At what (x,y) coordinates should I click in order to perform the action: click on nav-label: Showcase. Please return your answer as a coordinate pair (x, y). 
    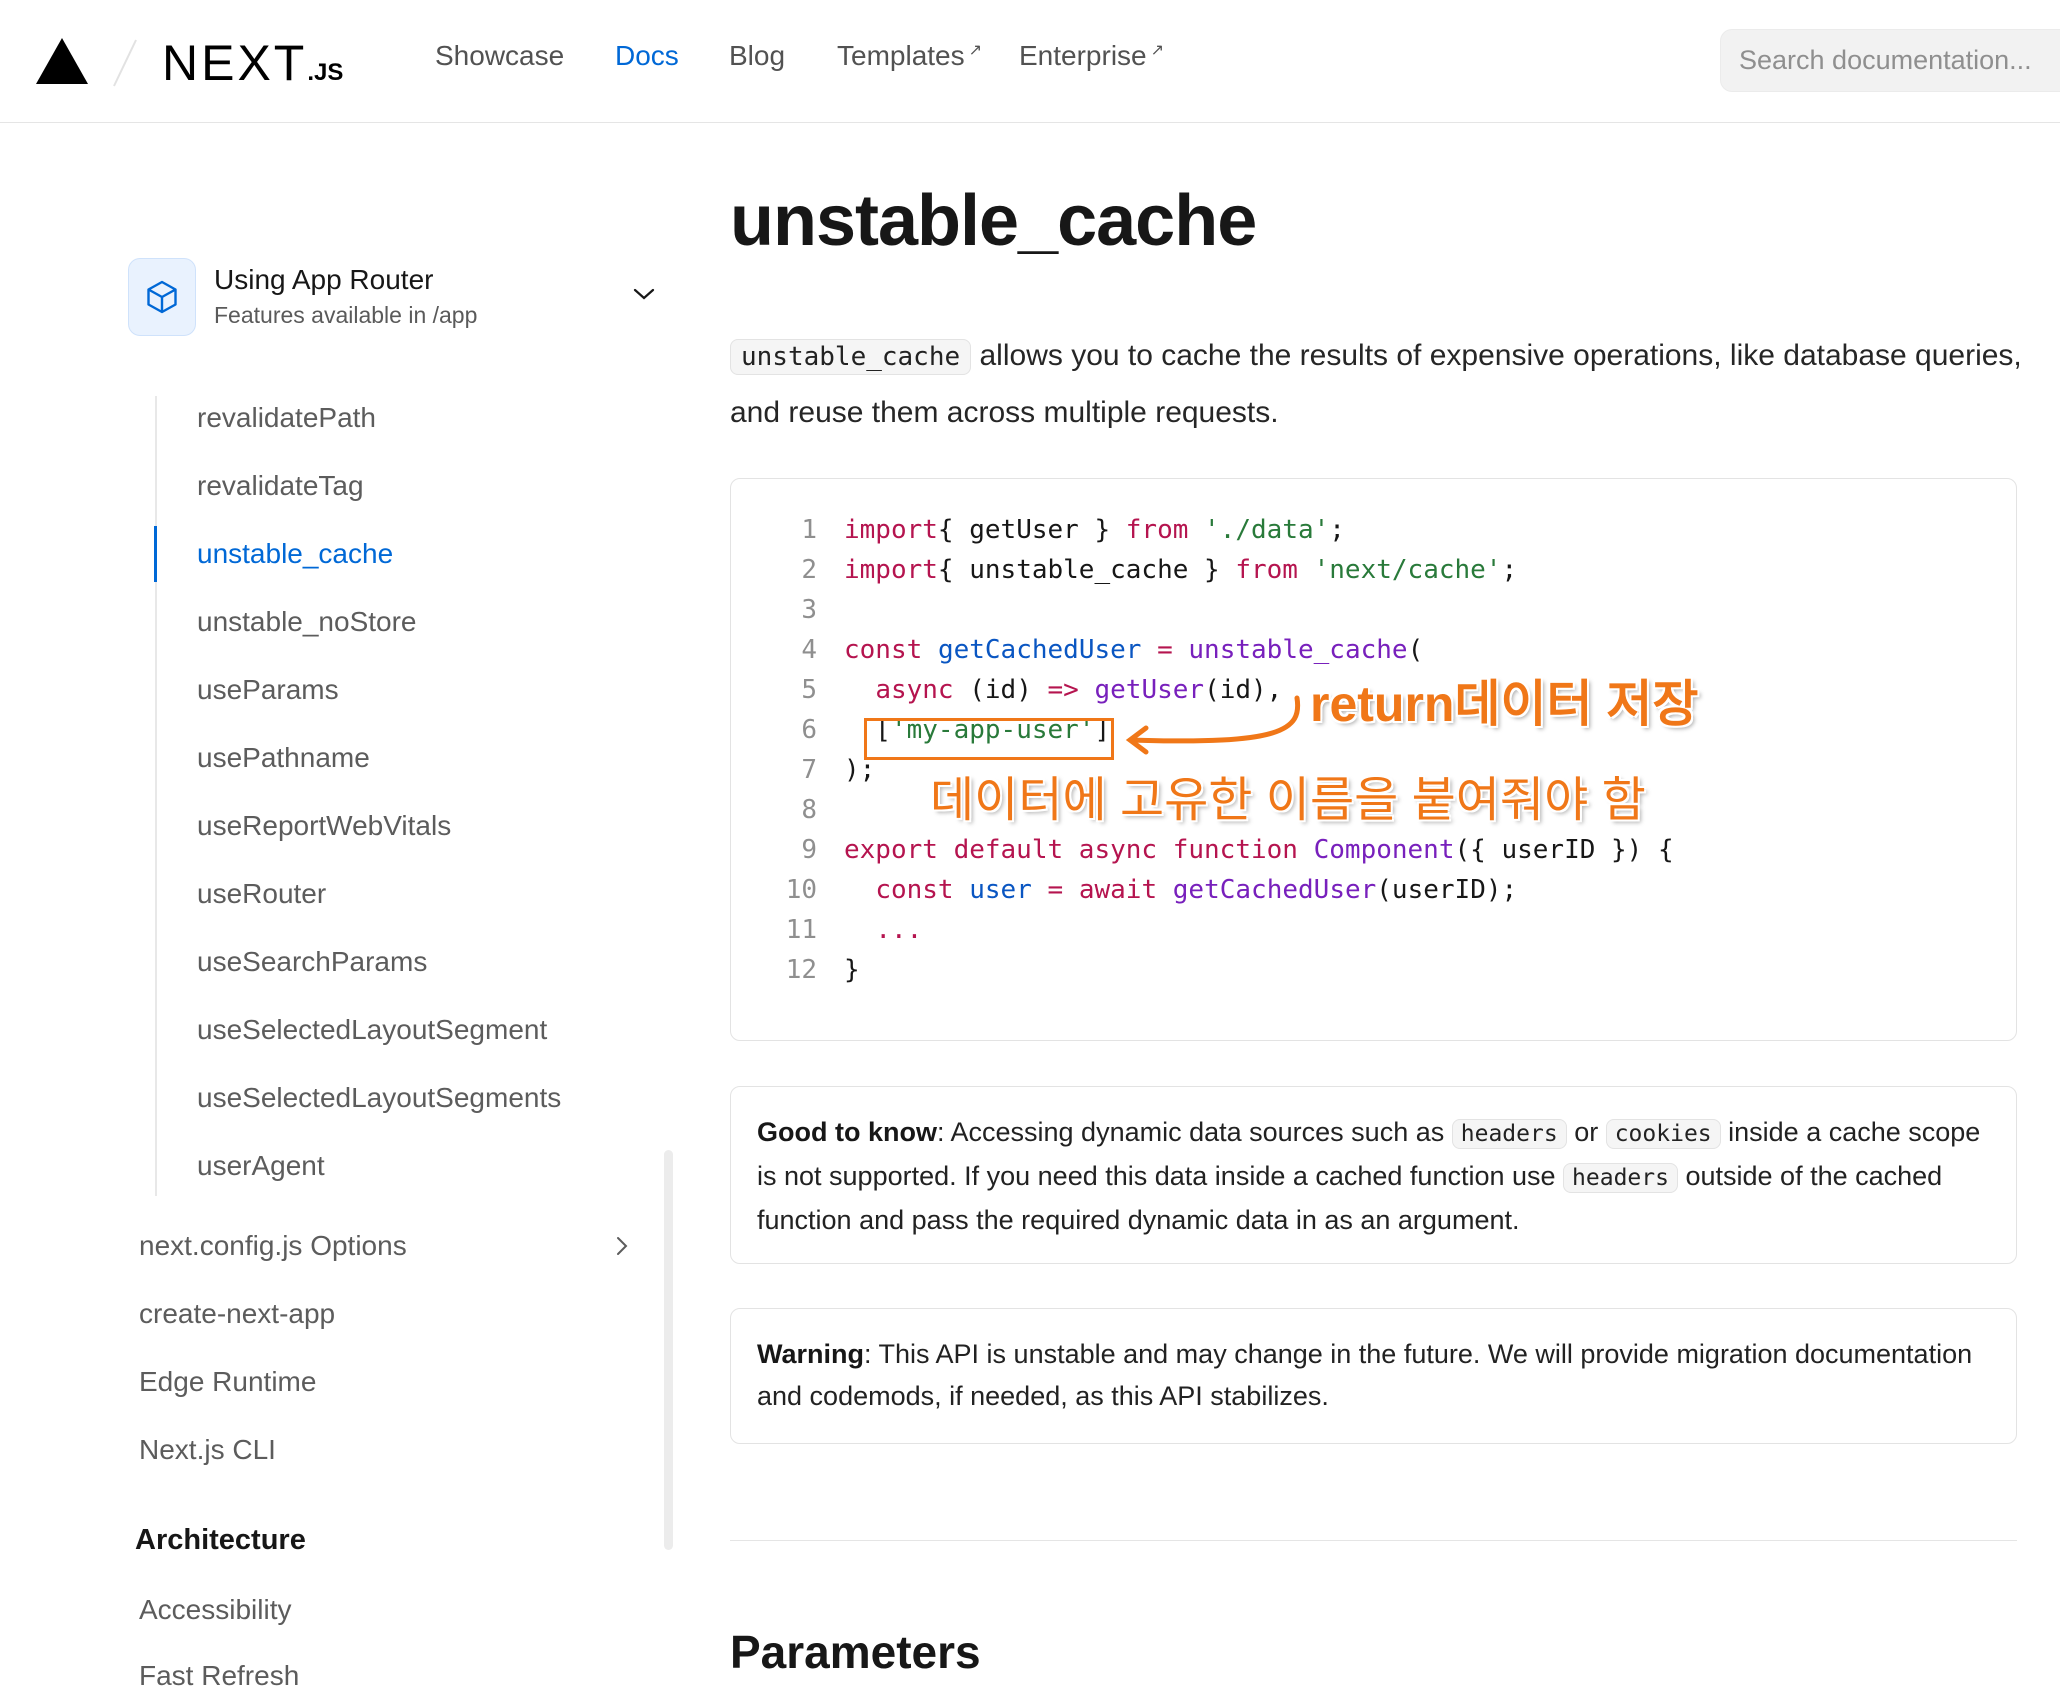
    Looking at the image, I should click on (500, 55).